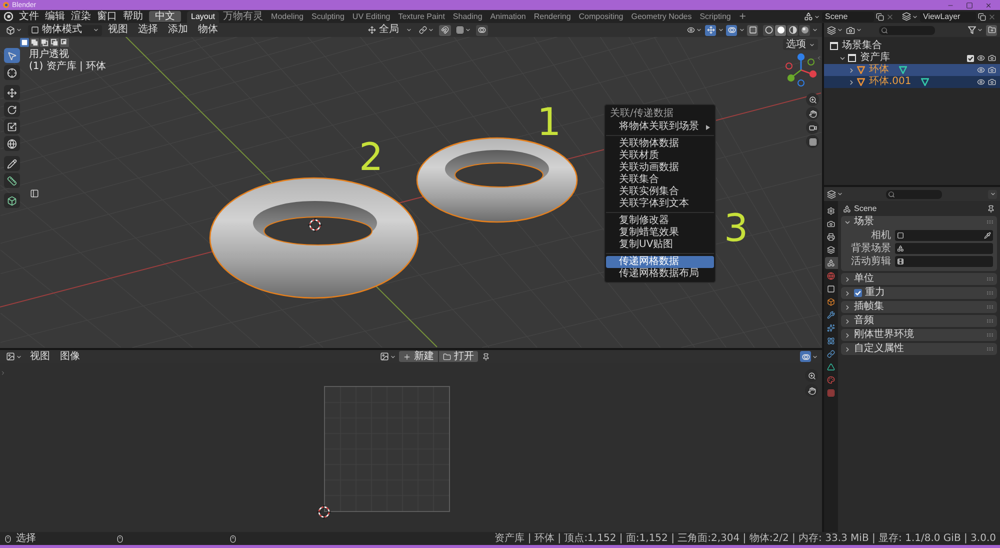 This screenshot has width=1000, height=548. Describe the element at coordinates (418, 356) in the screenshot. I see `new-image-button: 新建` at that location.